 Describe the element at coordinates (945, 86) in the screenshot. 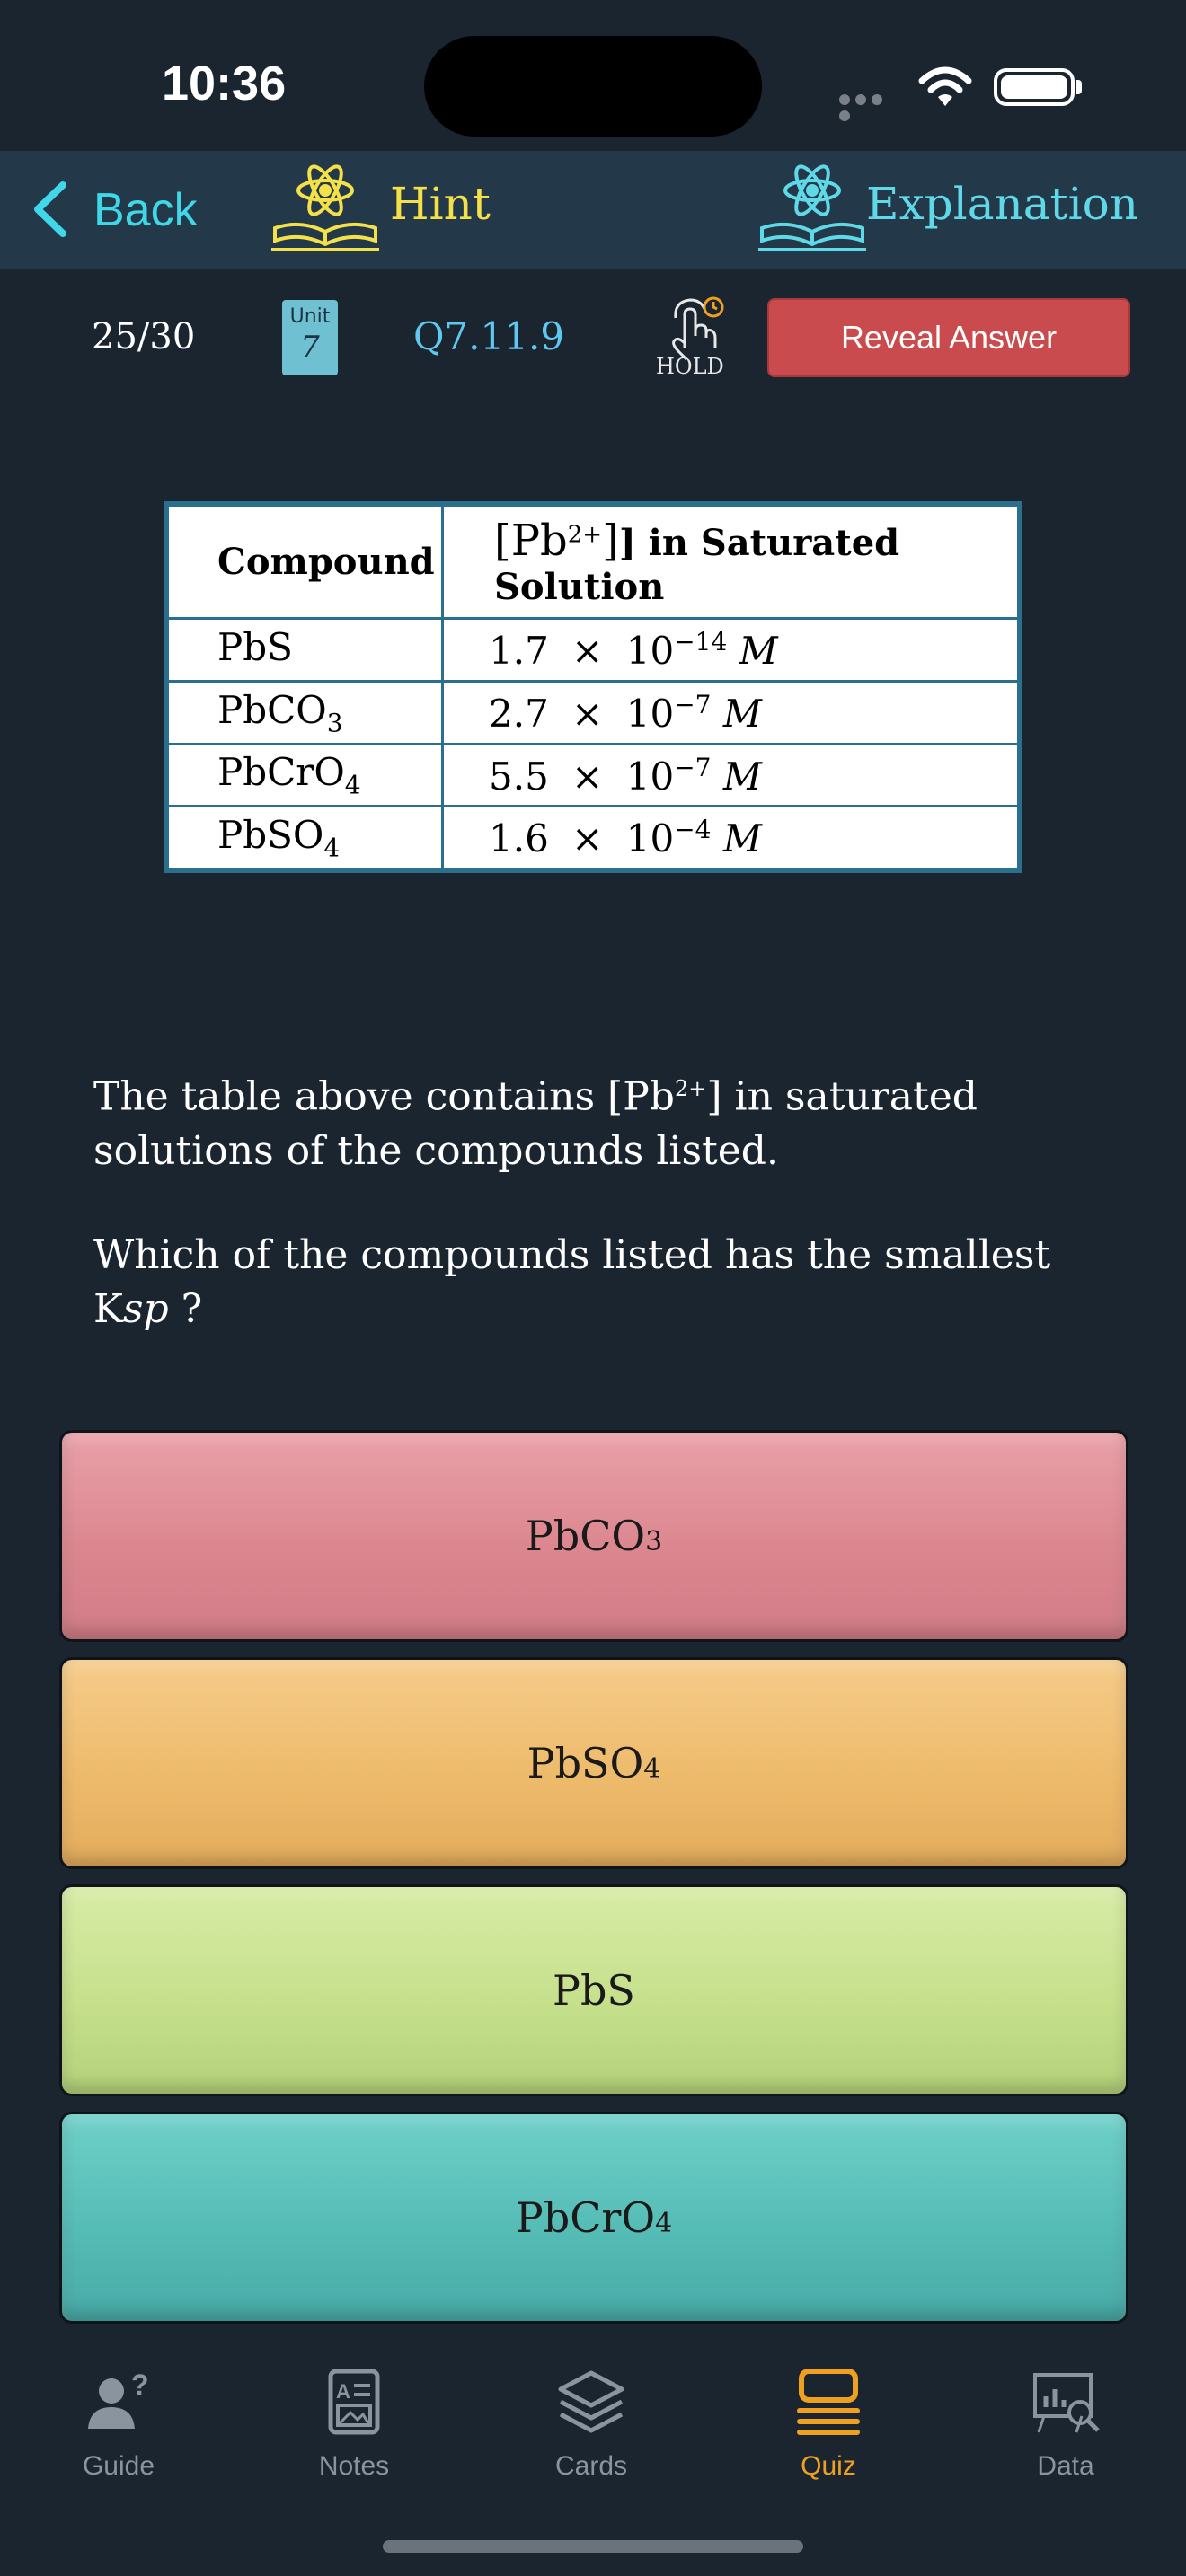

I see `wifi-icon` at that location.